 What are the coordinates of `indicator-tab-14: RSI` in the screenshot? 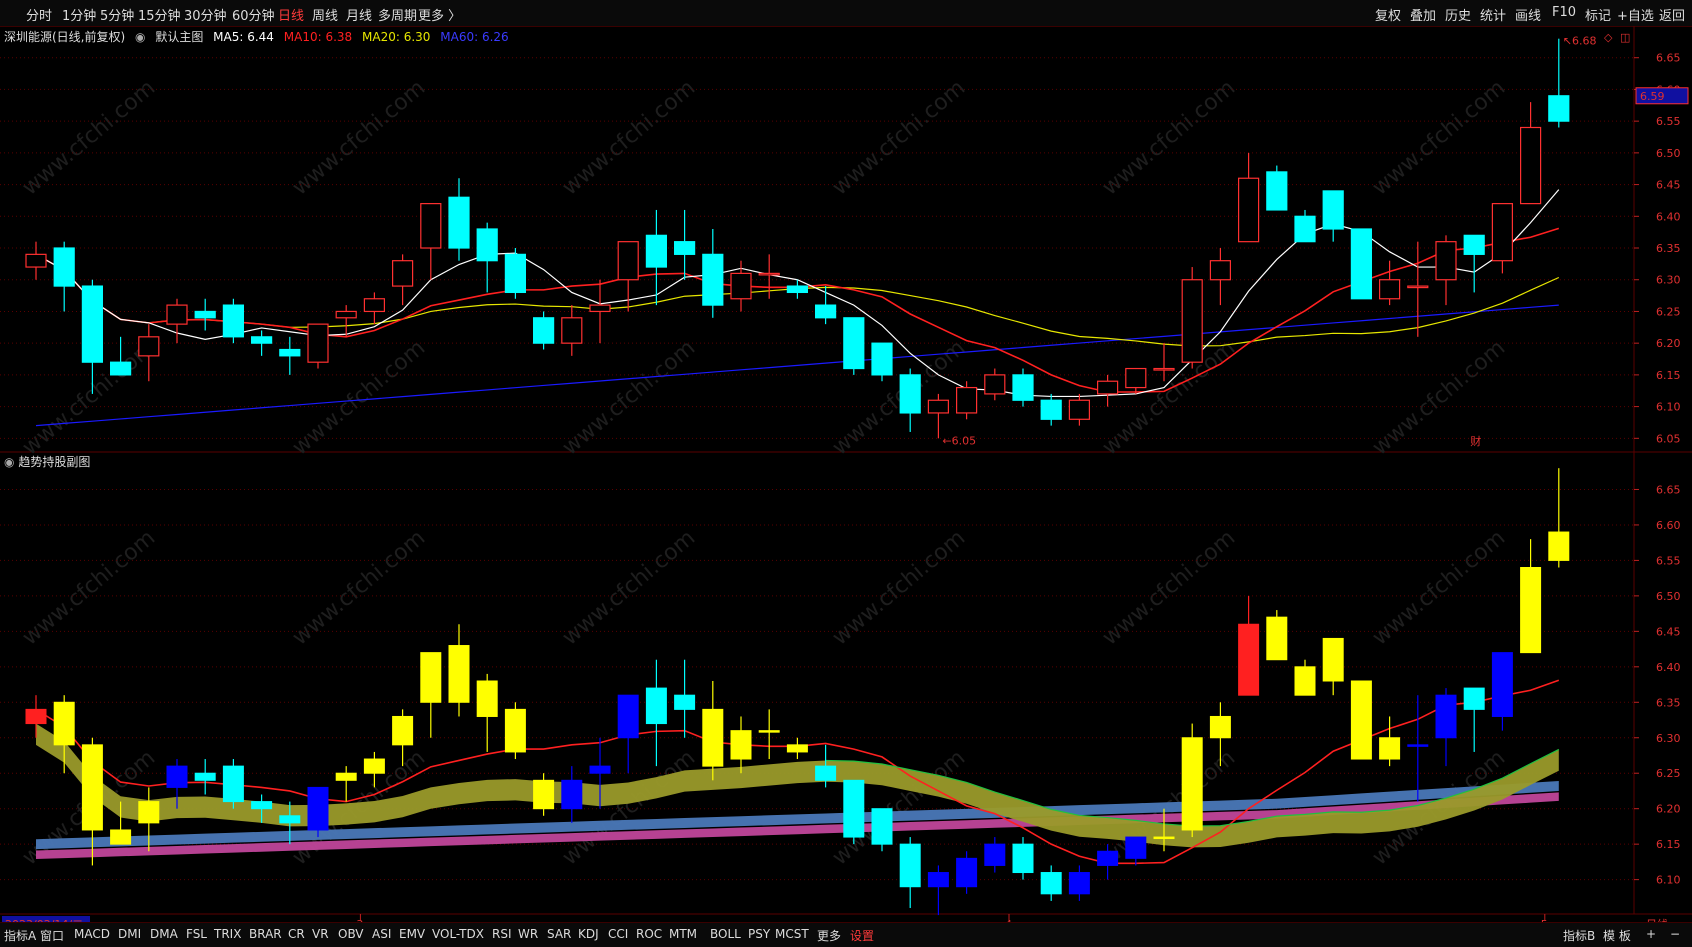 It's located at (502, 934).